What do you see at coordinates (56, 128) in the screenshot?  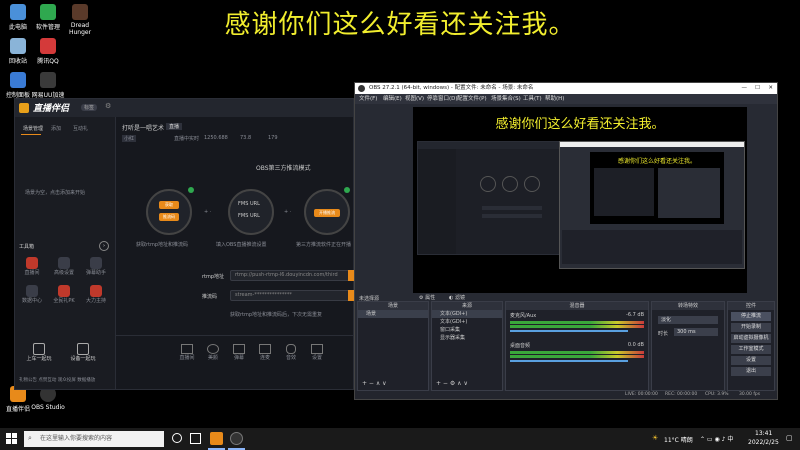 I see `tab-add: 添加` at bounding box center [56, 128].